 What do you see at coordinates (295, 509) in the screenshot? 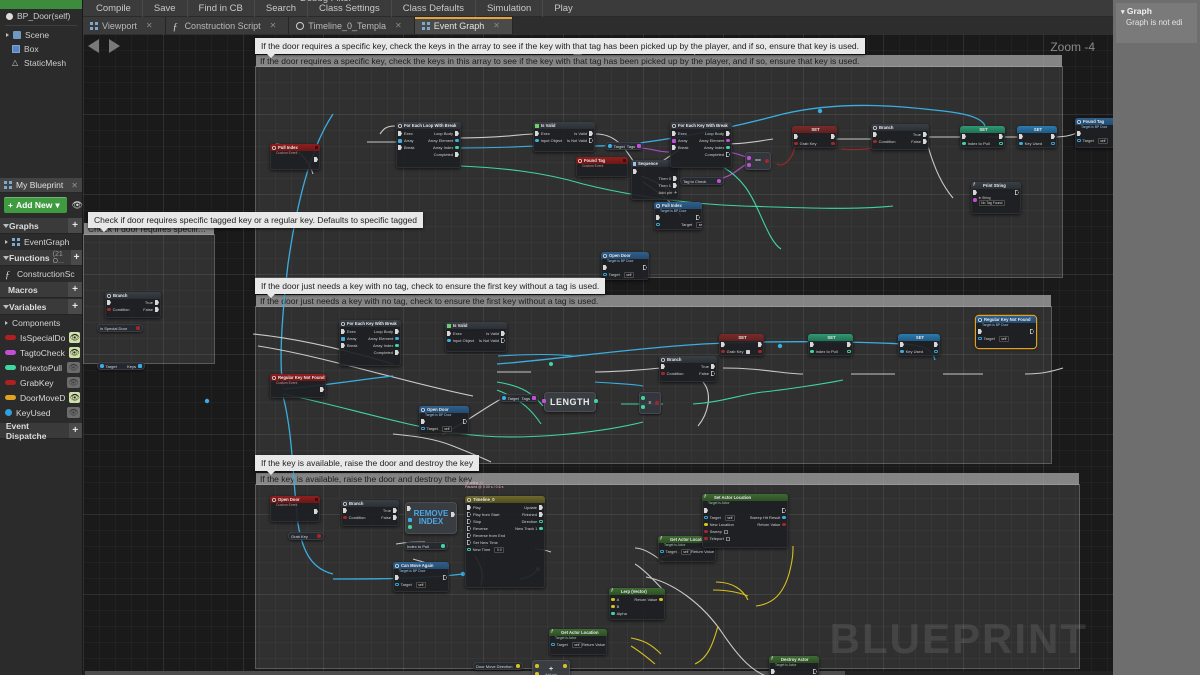
I see `node-open-door-event: Open Door Custom Event` at bounding box center [295, 509].